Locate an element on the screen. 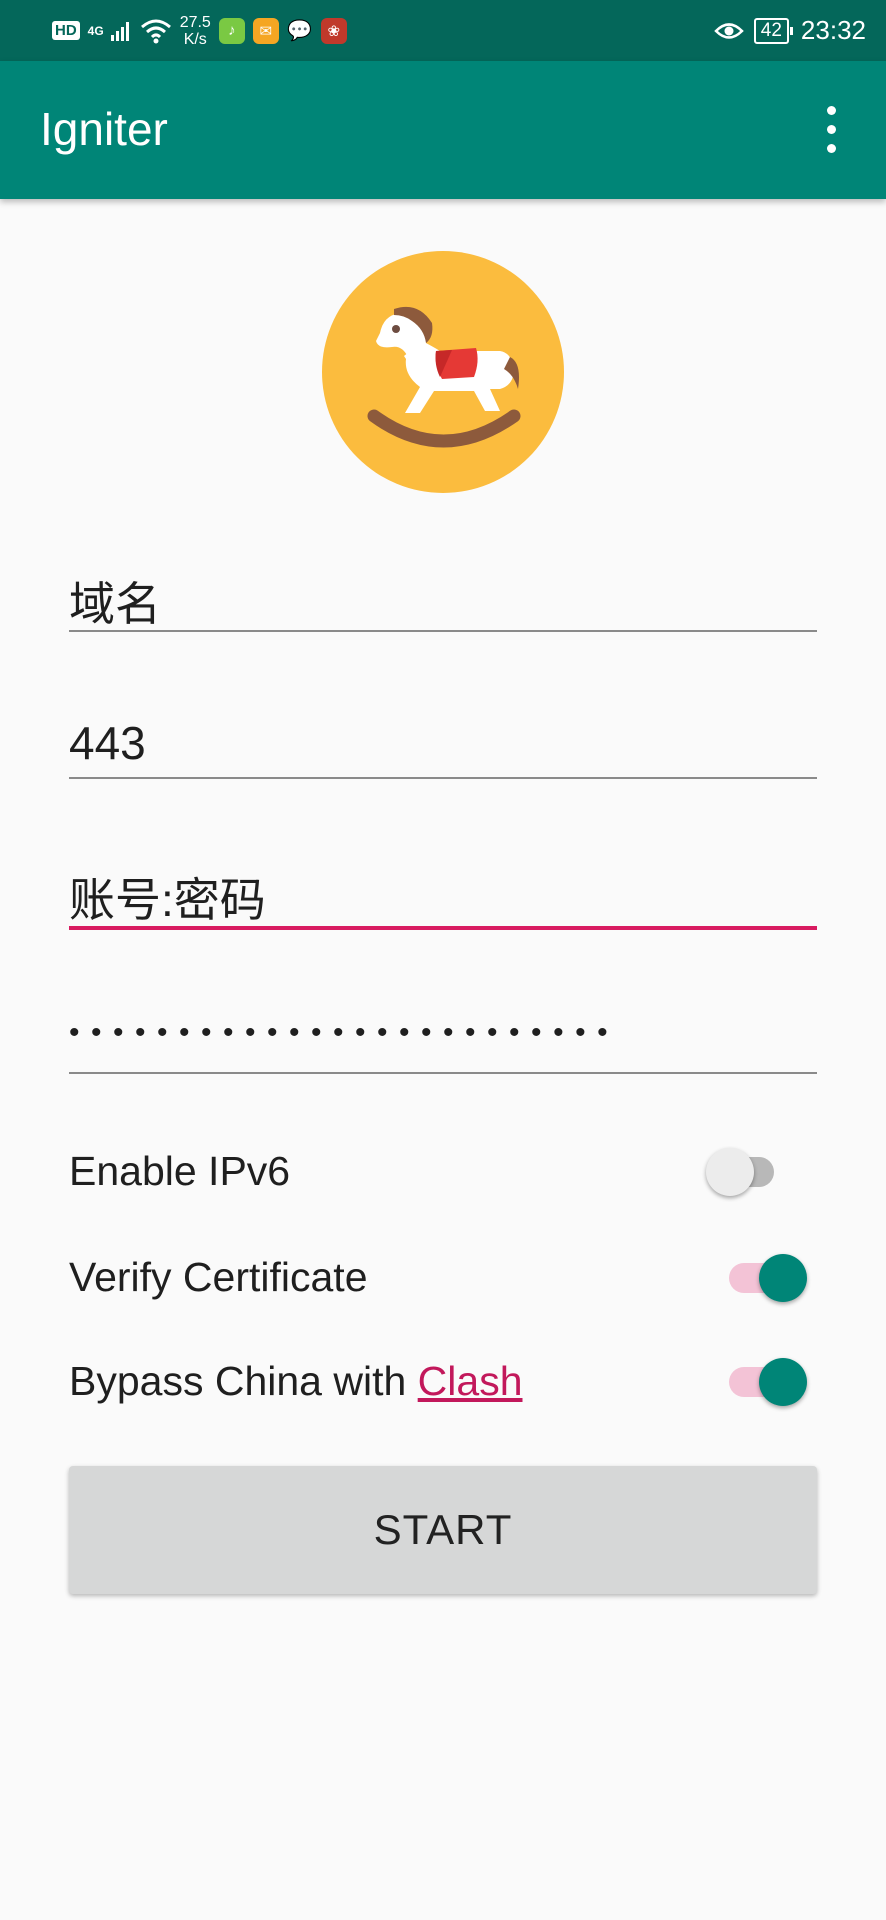  bypass-china-switch is located at coordinates (769, 1378).